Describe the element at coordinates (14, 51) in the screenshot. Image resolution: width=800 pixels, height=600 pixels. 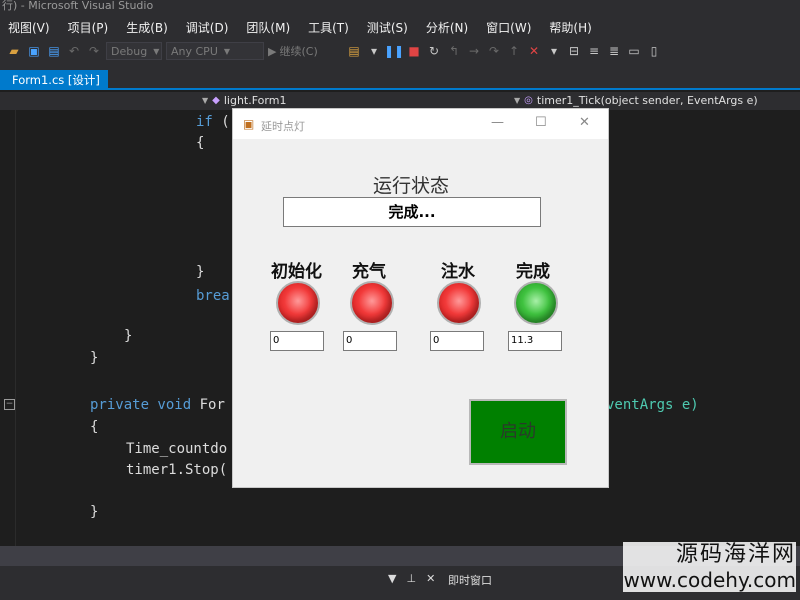
I see `open-folder-icon: ▰` at that location.